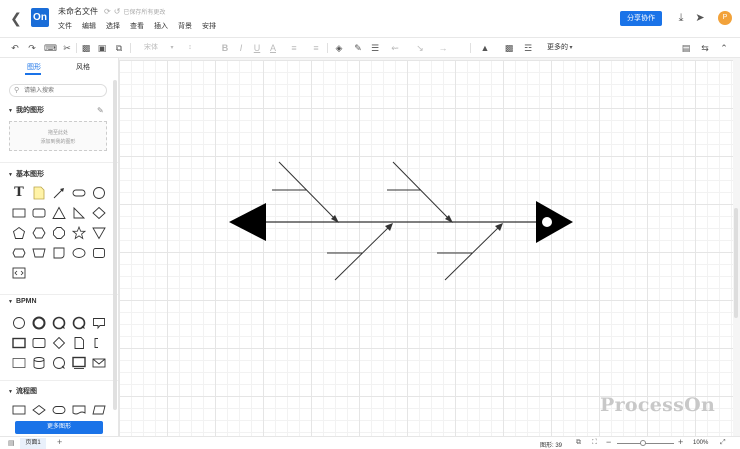  Describe the element at coordinates (705, 48) in the screenshot. I see `swap-icon: ⇆` at that location.